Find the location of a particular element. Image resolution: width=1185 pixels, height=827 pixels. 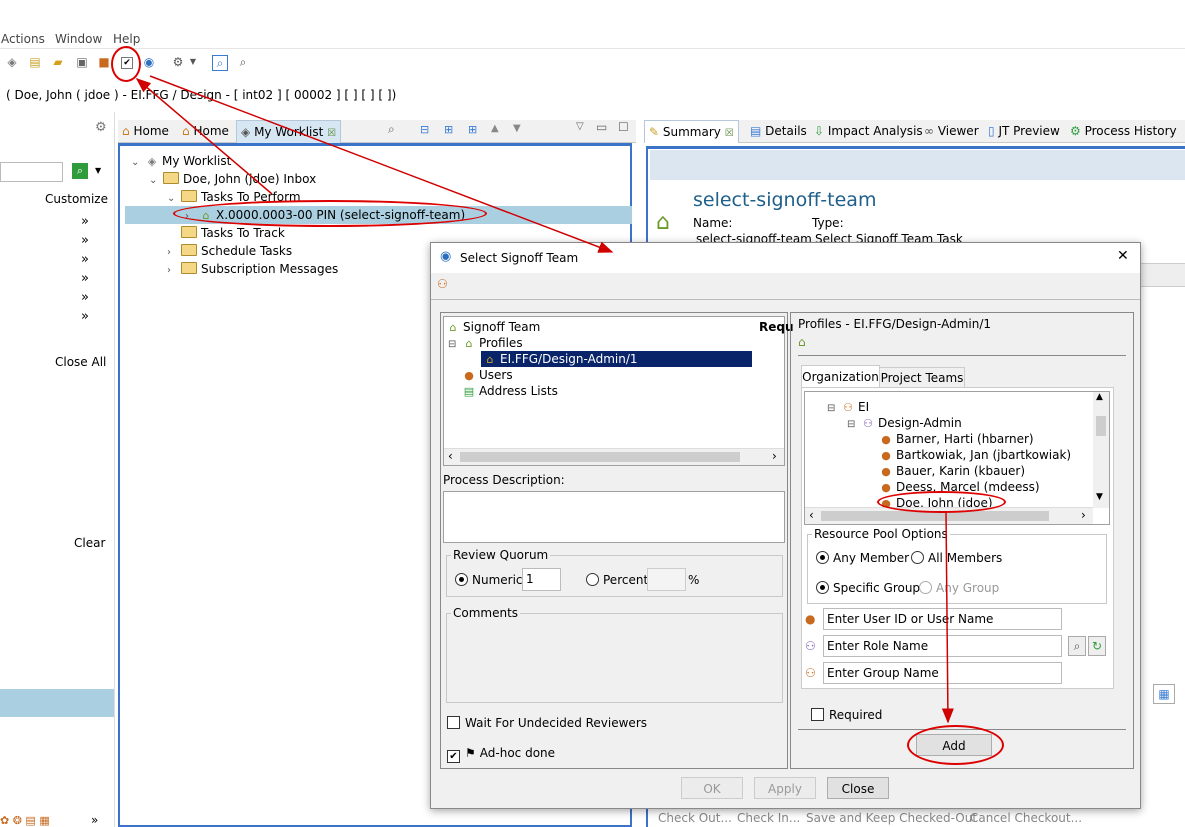

up-icon: ▲ is located at coordinates (495, 128).